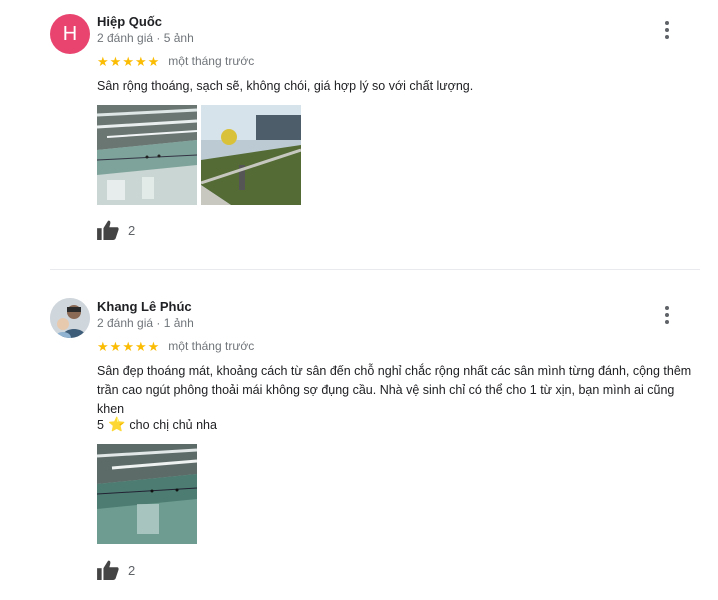 The width and height of the screenshot is (718, 600). What do you see at coordinates (173, 424) in the screenshot?
I see `extra-text: cho chị chủ nha` at bounding box center [173, 424].